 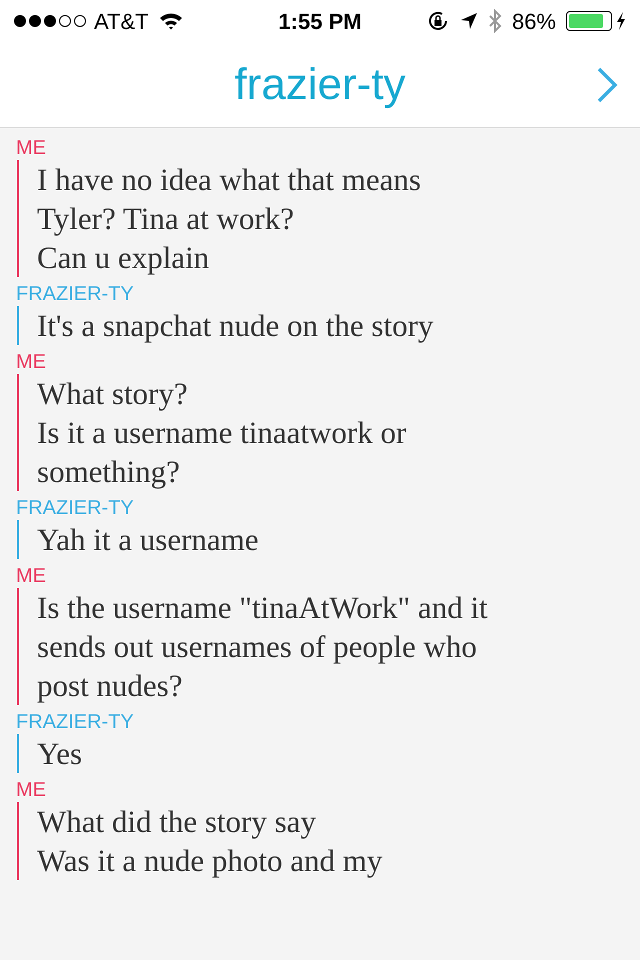 I want to click on message-line: sends out usernames of people who, so click(x=257, y=647).